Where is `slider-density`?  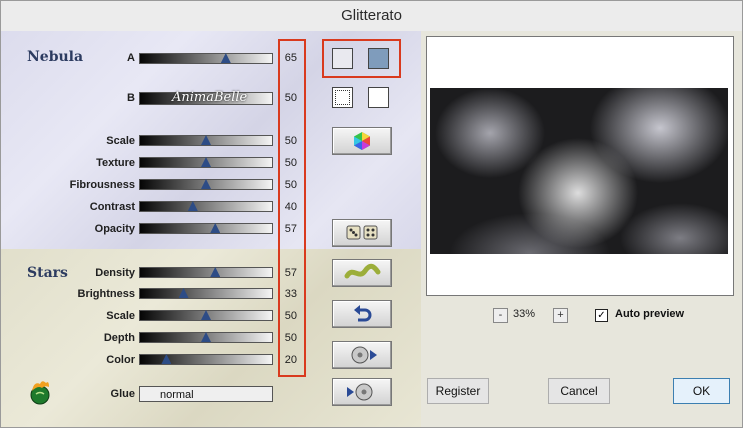 slider-density is located at coordinates (206, 272).